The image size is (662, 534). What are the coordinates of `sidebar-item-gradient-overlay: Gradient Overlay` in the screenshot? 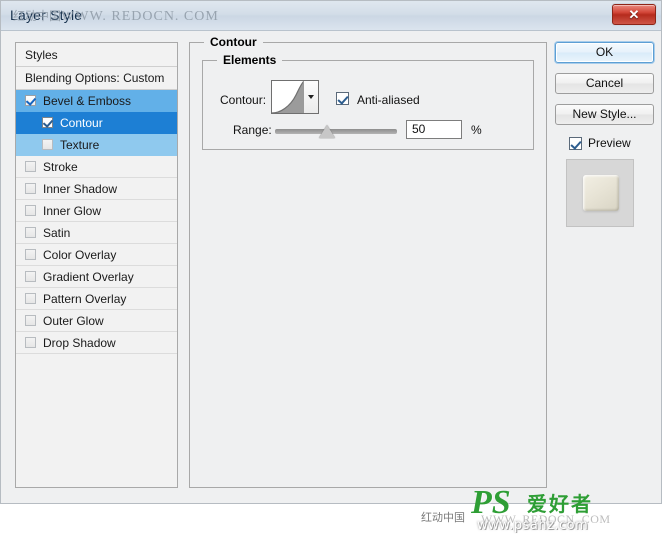 It's located at (96, 277).